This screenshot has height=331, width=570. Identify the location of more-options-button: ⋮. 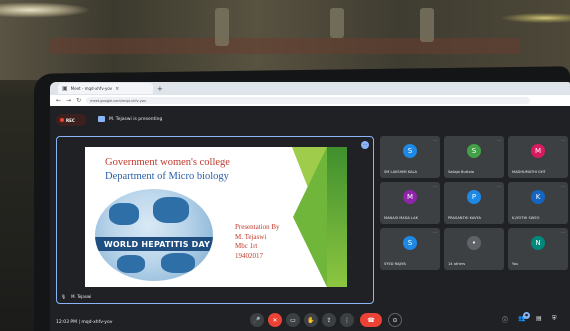
(347, 320).